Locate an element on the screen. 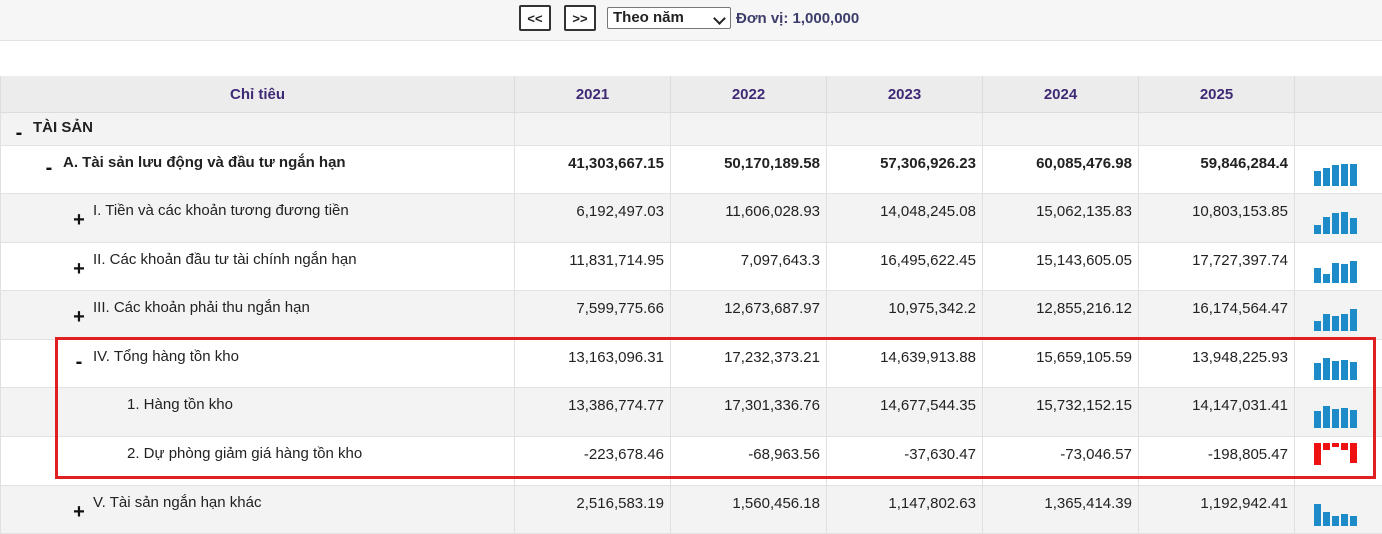 The image size is (1382, 534). value-cell: 1,560,456.18 is located at coordinates (749, 510).